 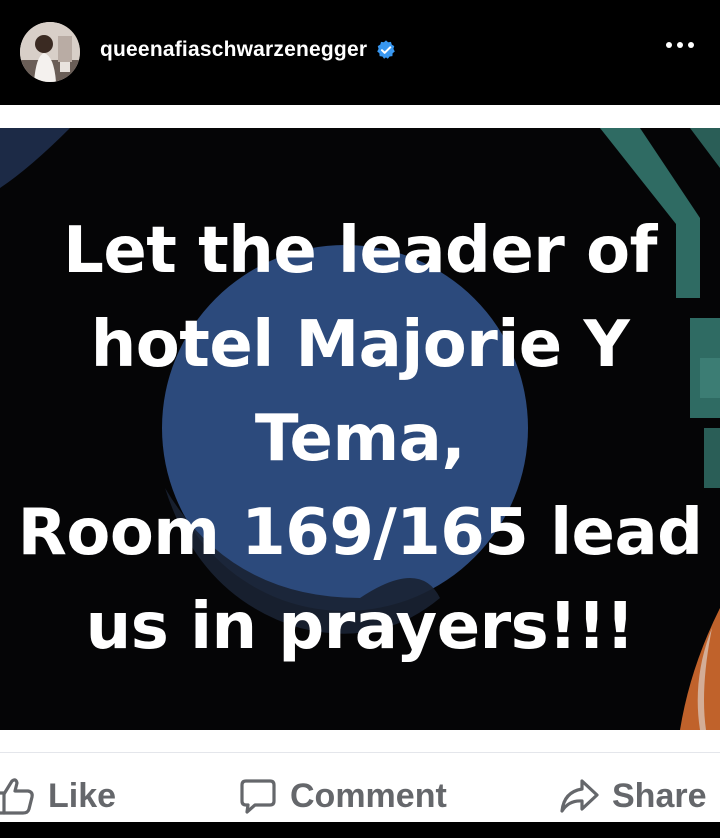 I want to click on comment-bubble-icon, so click(x=258, y=796).